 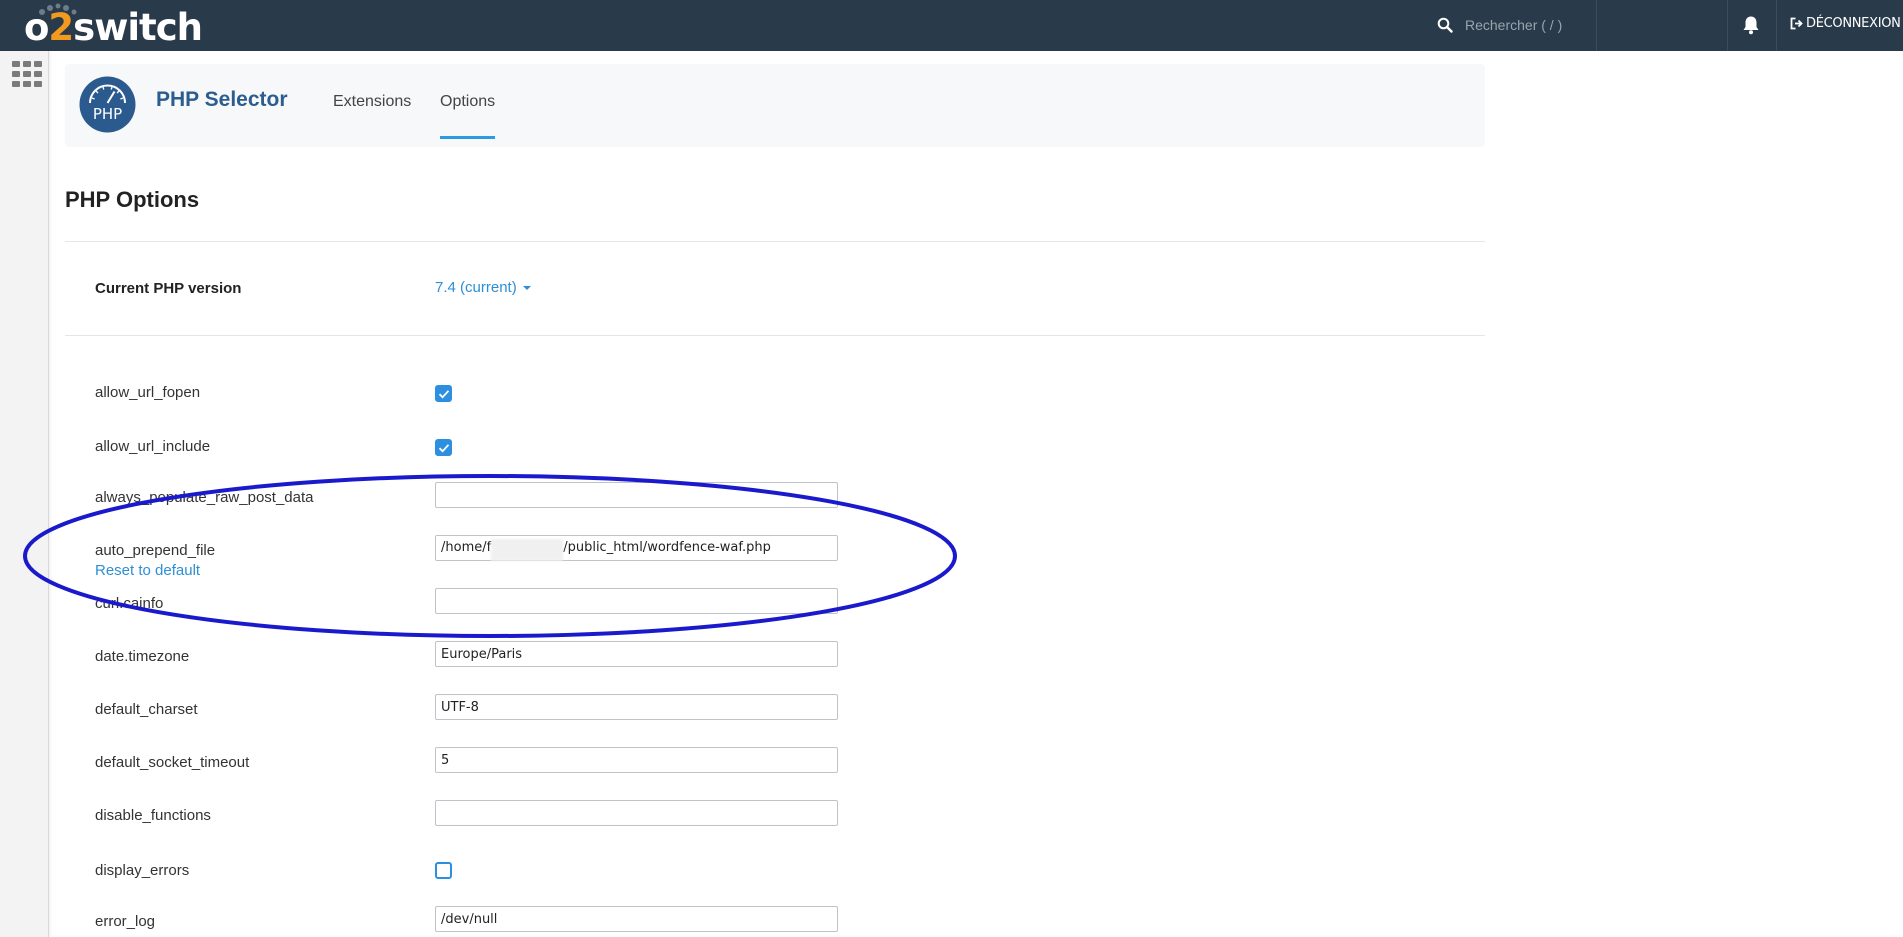 I want to click on default-charset-input, so click(x=636, y=707).